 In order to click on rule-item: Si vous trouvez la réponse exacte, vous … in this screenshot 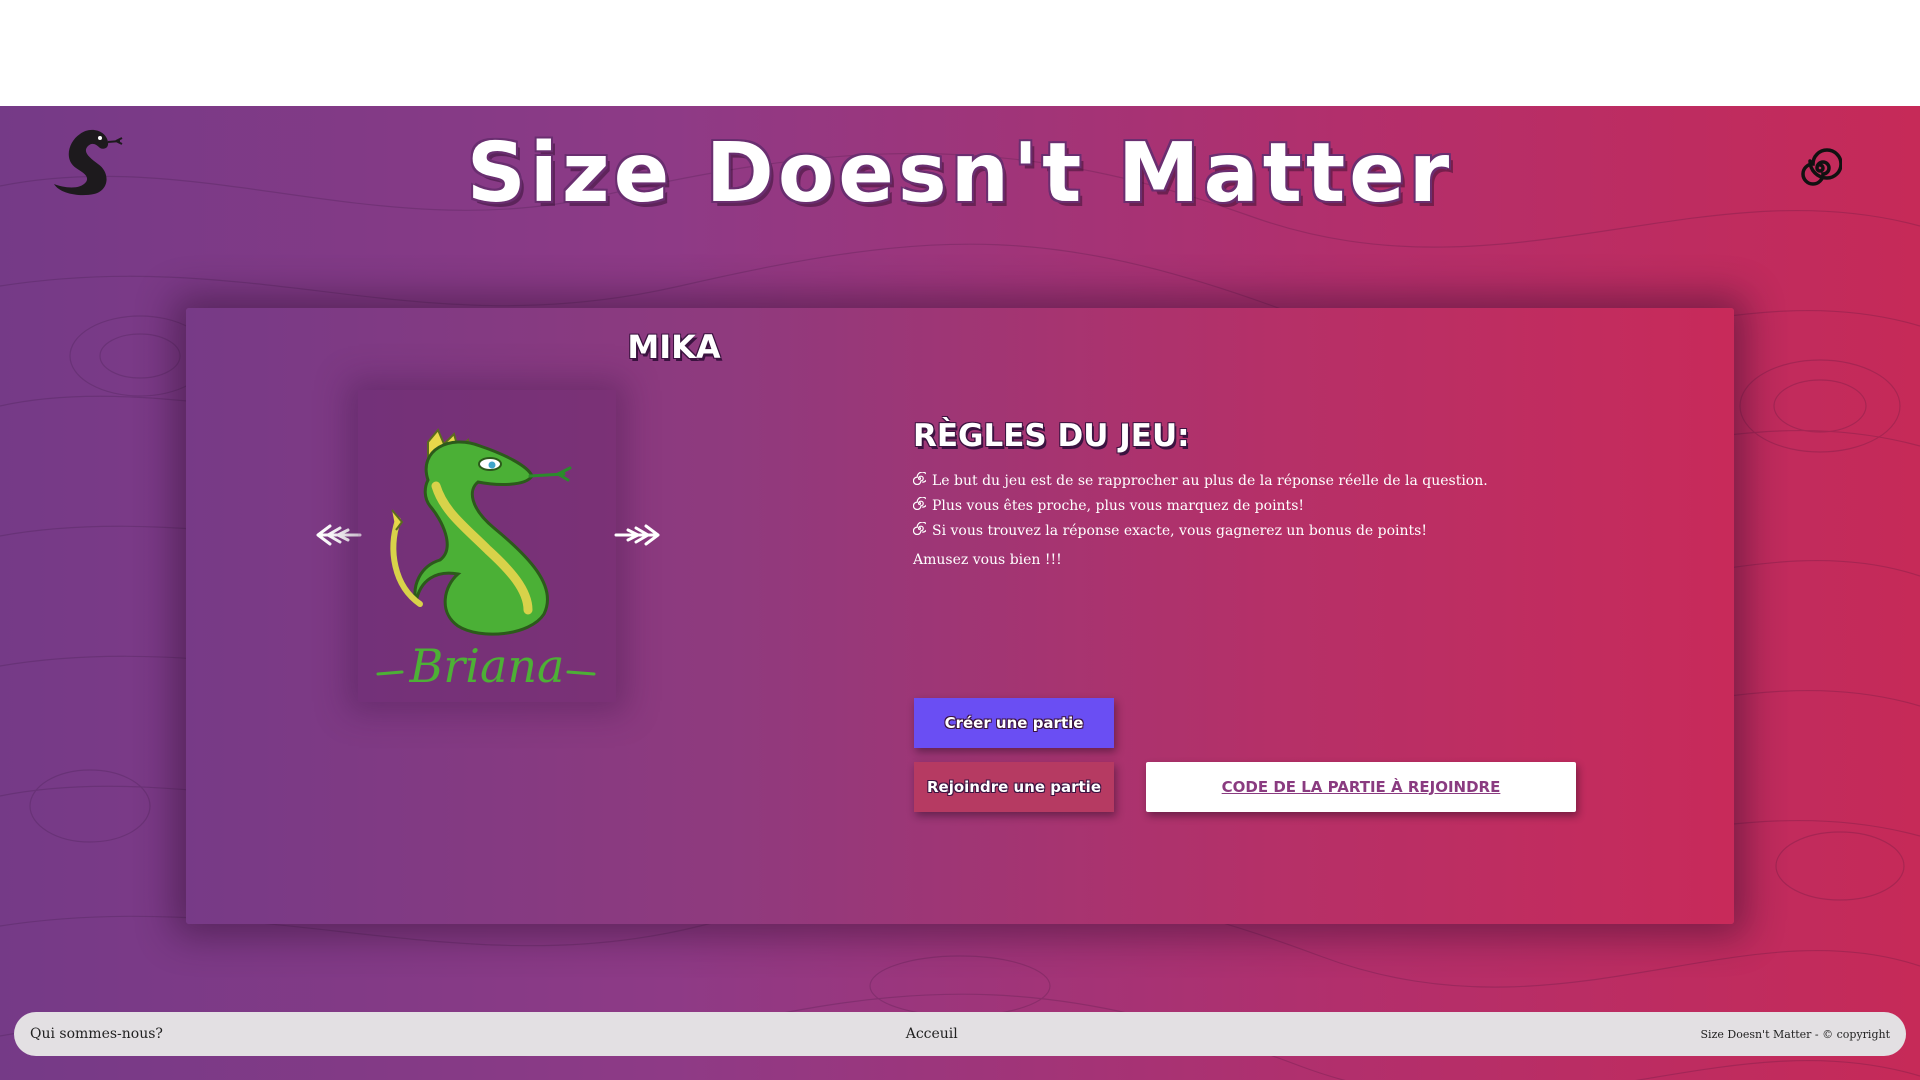, I will do `click(1293, 530)`.